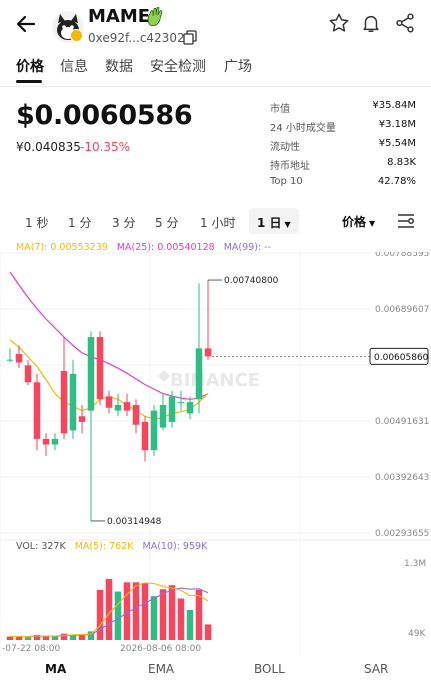 The width and height of the screenshot is (431, 680). What do you see at coordinates (160, 649) in the screenshot?
I see `x-axis-tick-label: 2026-08-06 08:00` at bounding box center [160, 649].